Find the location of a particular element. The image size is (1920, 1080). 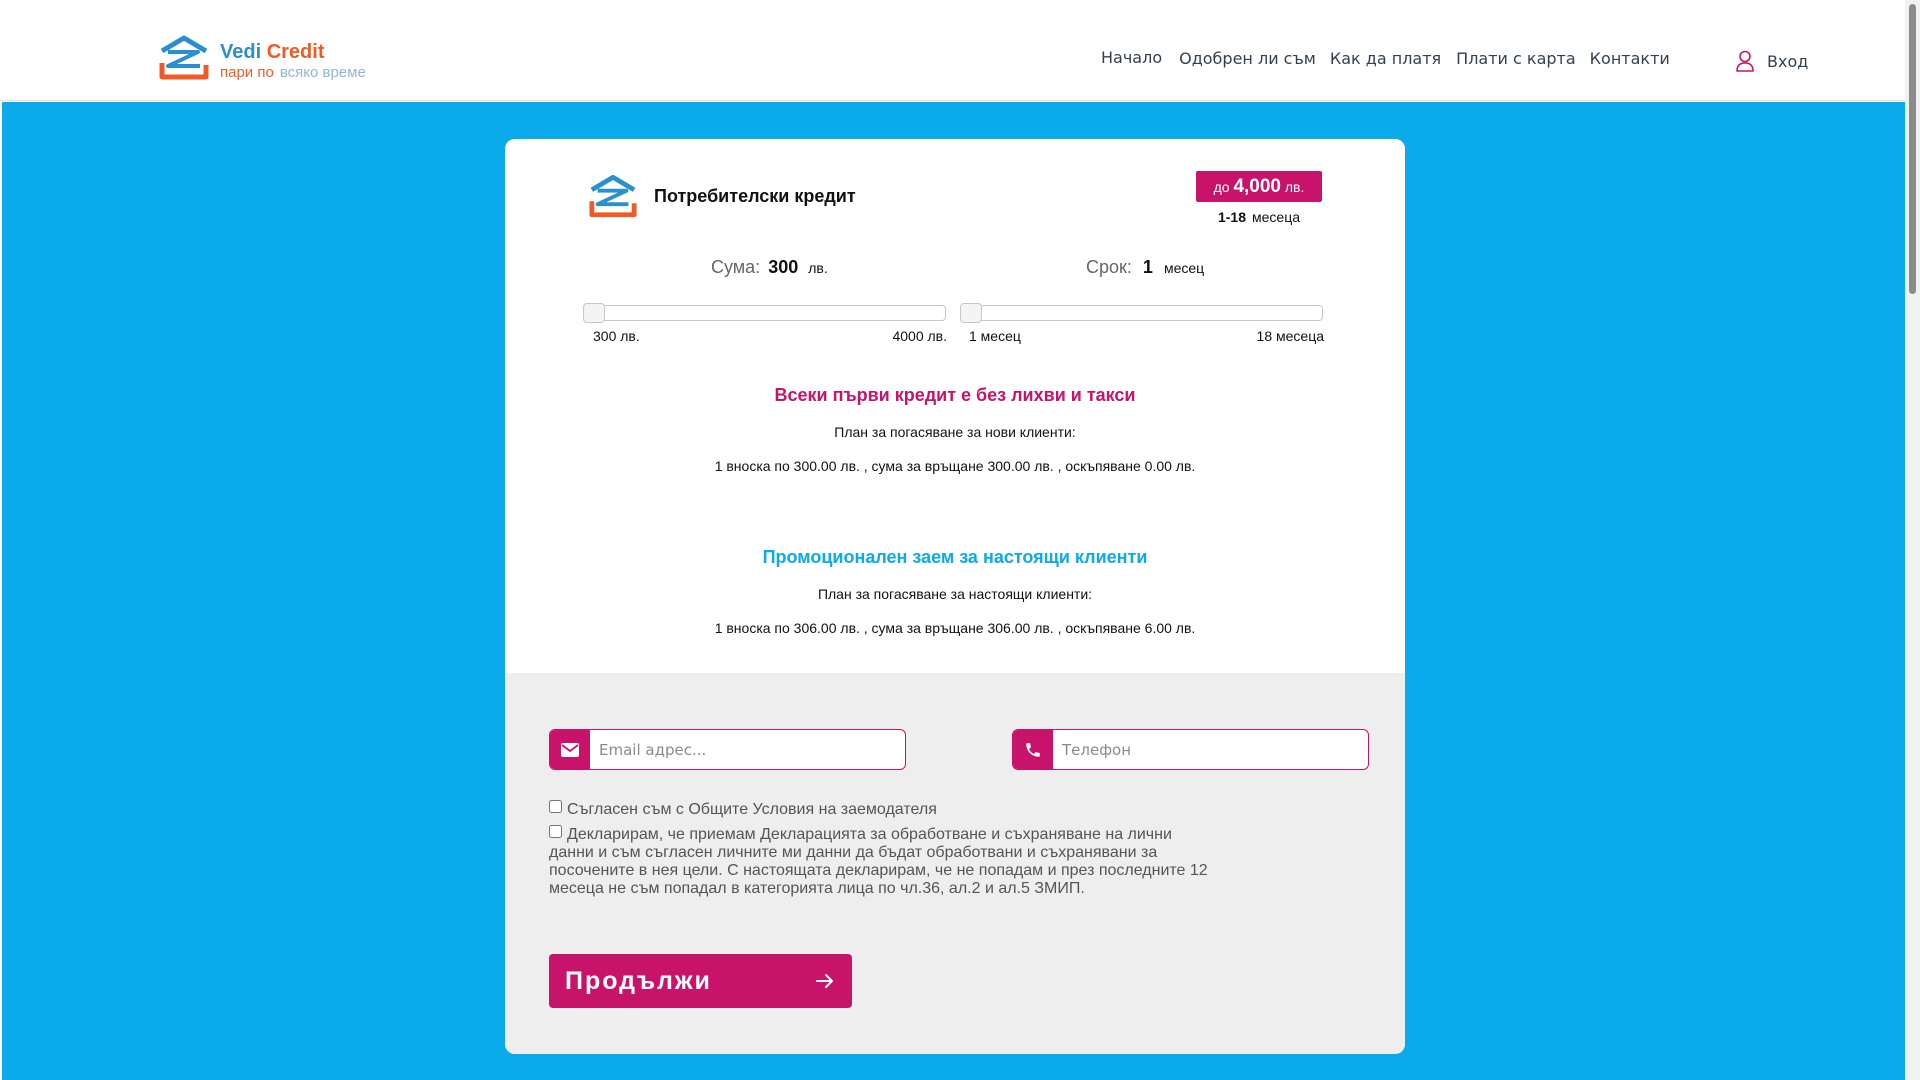

new-client-heading: Всеки първи кредит е без лихви и такси is located at coordinates (955, 395).